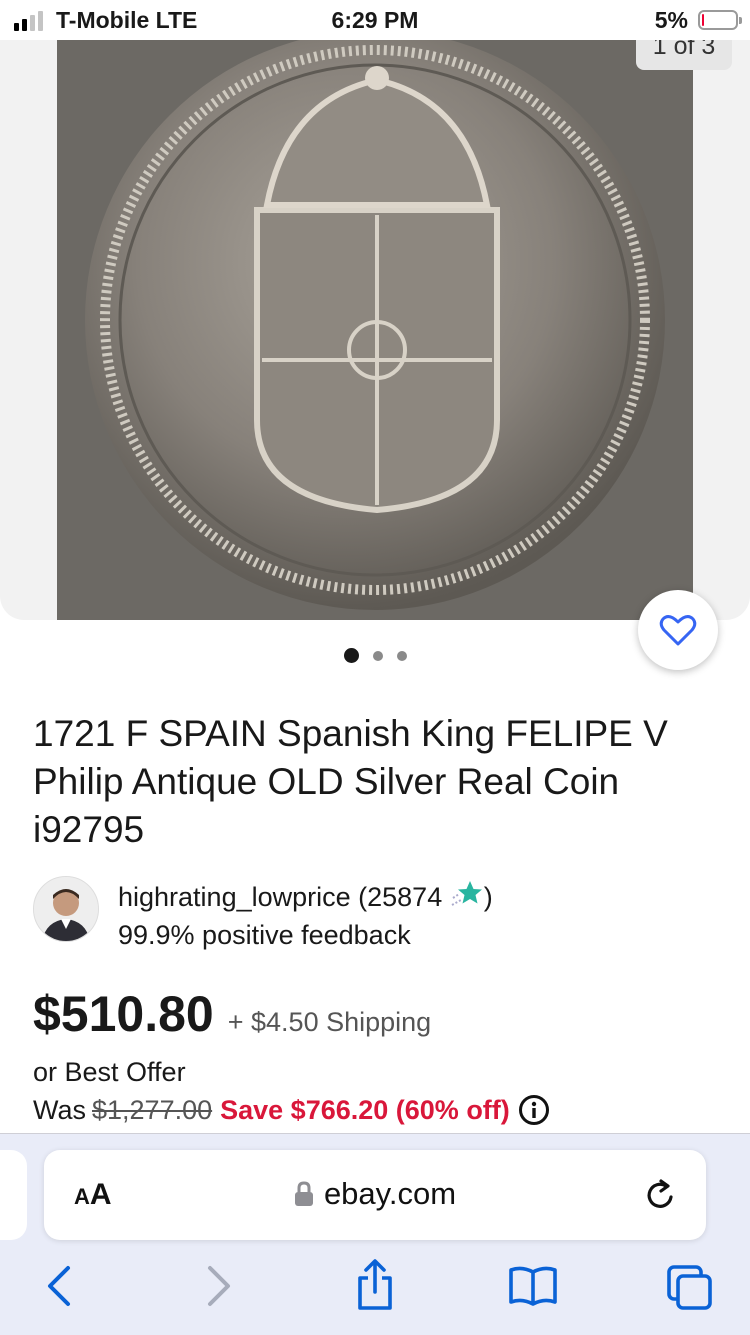 Image resolution: width=750 pixels, height=1335 pixels. I want to click on previous-tab-peek, so click(13, 1195).